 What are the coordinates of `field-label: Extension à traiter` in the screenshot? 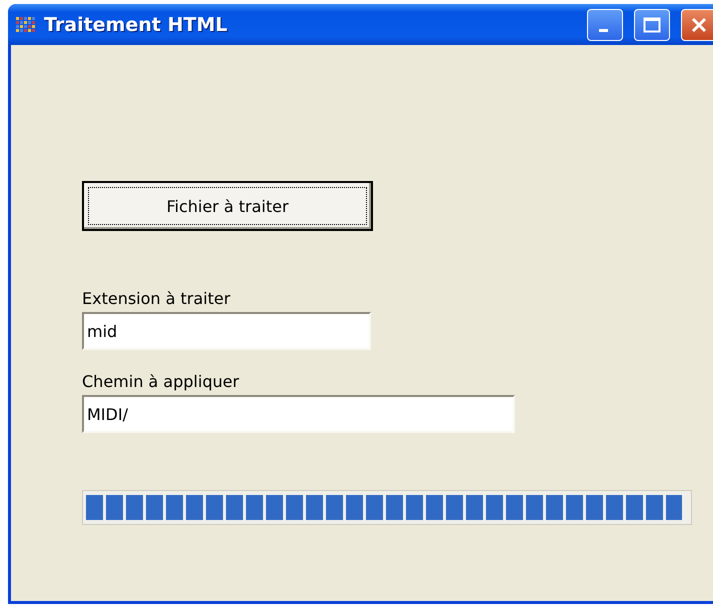 It's located at (157, 298).